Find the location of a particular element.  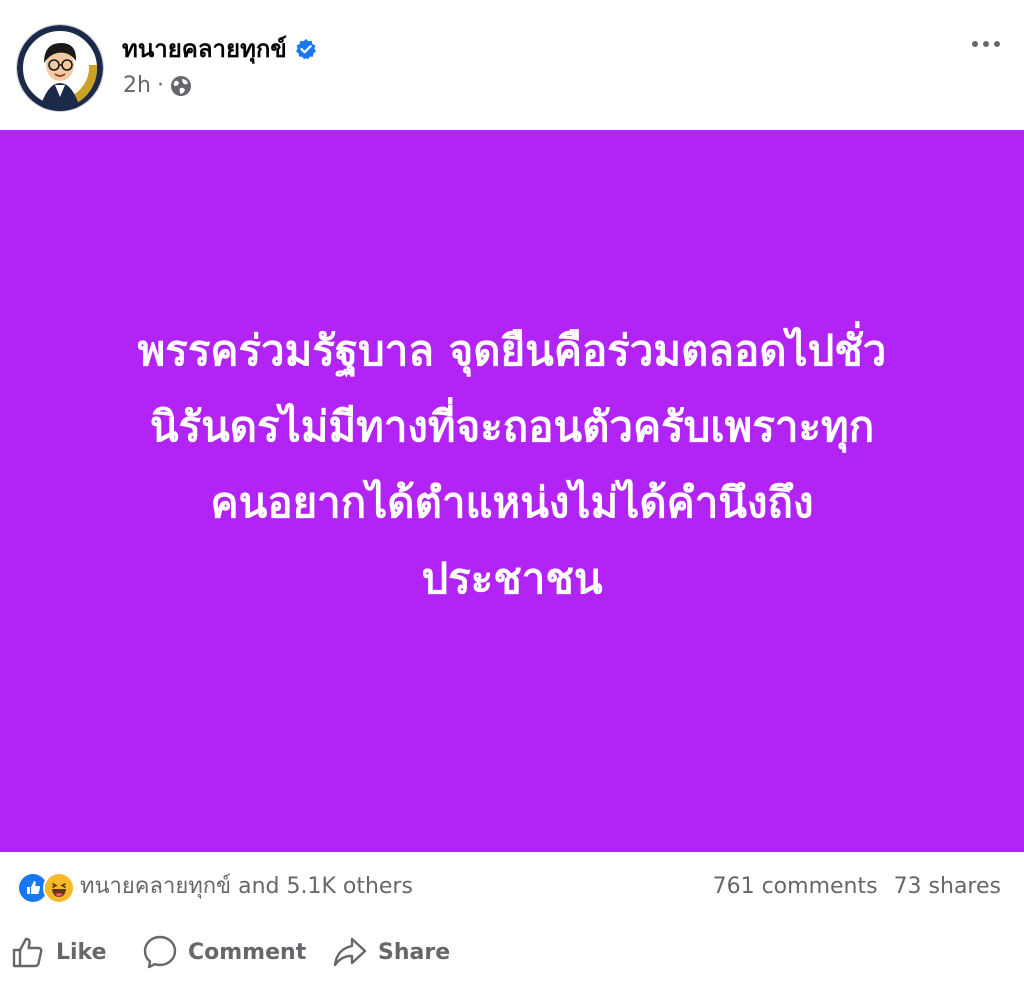

post-timestamp: 2h is located at coordinates (137, 86).